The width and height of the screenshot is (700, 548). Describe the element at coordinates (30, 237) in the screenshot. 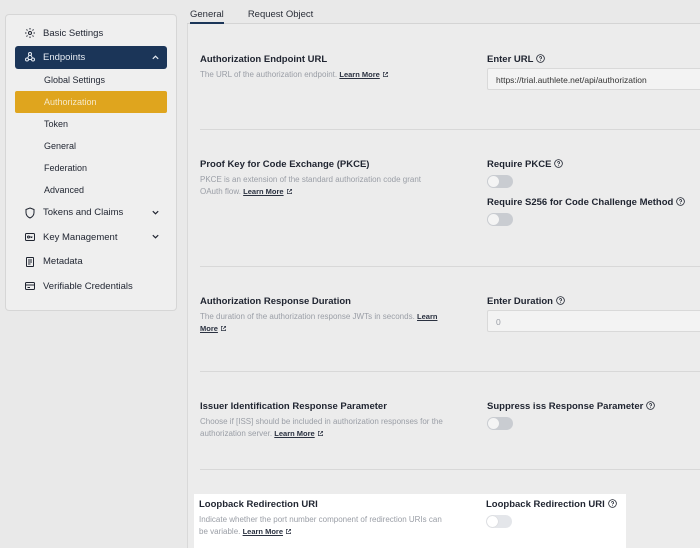

I see `key-icon` at that location.